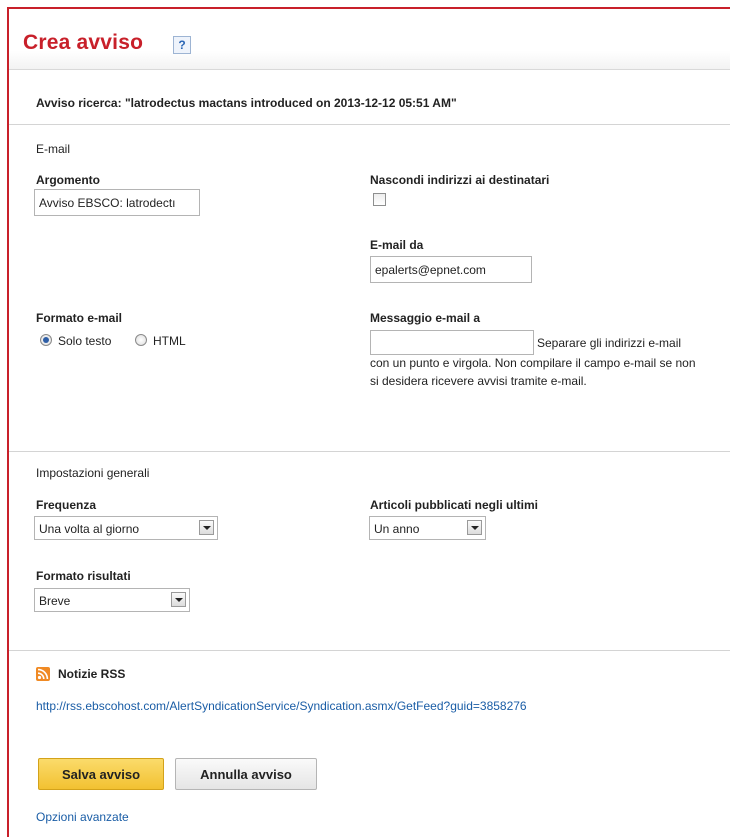 The width and height of the screenshot is (730, 837). I want to click on frequency-value: Una volta al giorno, so click(89, 529).